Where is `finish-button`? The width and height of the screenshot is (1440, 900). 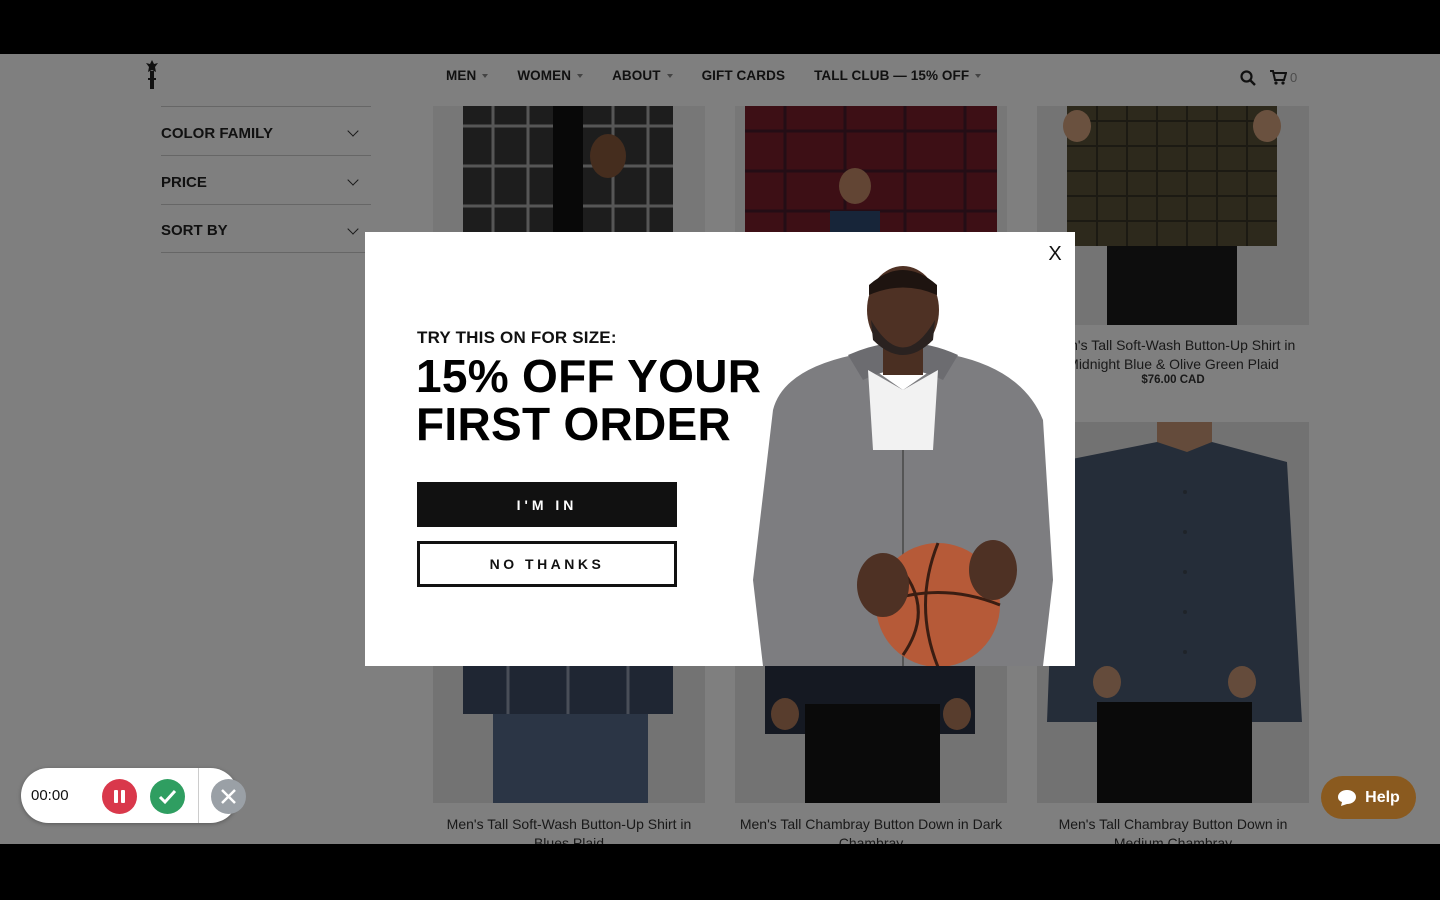
finish-button is located at coordinates (167, 796).